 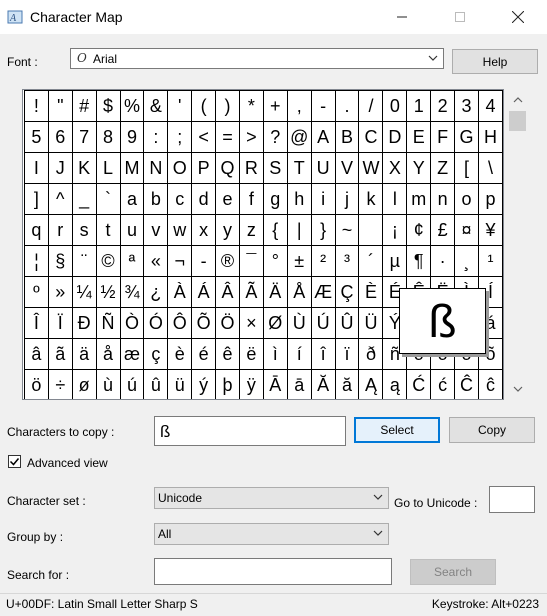 I want to click on character-cell: ², so click(x=323, y=261).